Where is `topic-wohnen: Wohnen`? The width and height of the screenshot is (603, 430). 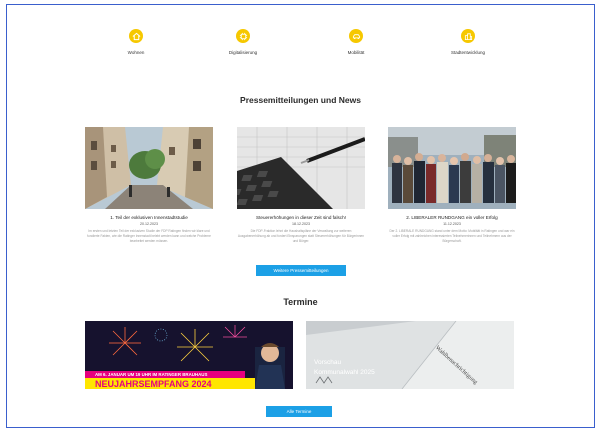 topic-wohnen: Wohnen is located at coordinates (136, 42).